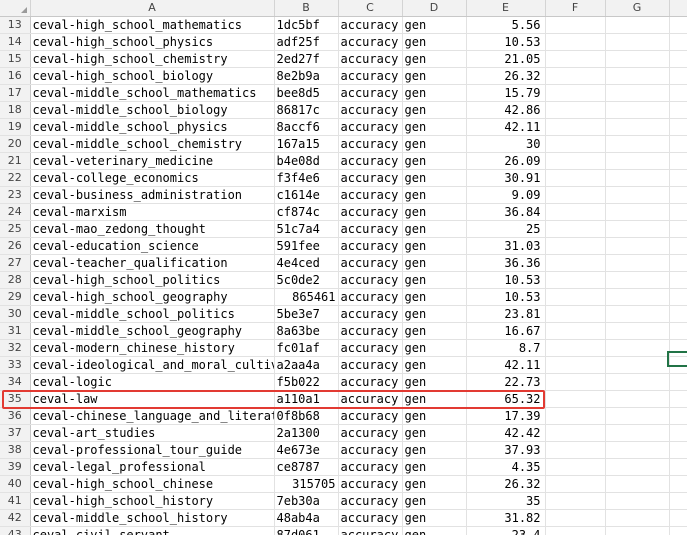  What do you see at coordinates (506, 518) in the screenshot?
I see `cell-score: 31.82` at bounding box center [506, 518].